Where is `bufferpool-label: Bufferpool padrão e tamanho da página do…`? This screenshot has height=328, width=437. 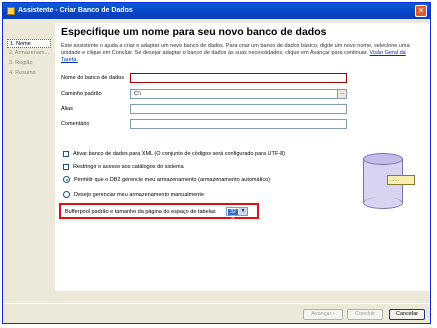 bufferpool-label: Bufferpool padrão e tamanho da página do… is located at coordinates (140, 212).